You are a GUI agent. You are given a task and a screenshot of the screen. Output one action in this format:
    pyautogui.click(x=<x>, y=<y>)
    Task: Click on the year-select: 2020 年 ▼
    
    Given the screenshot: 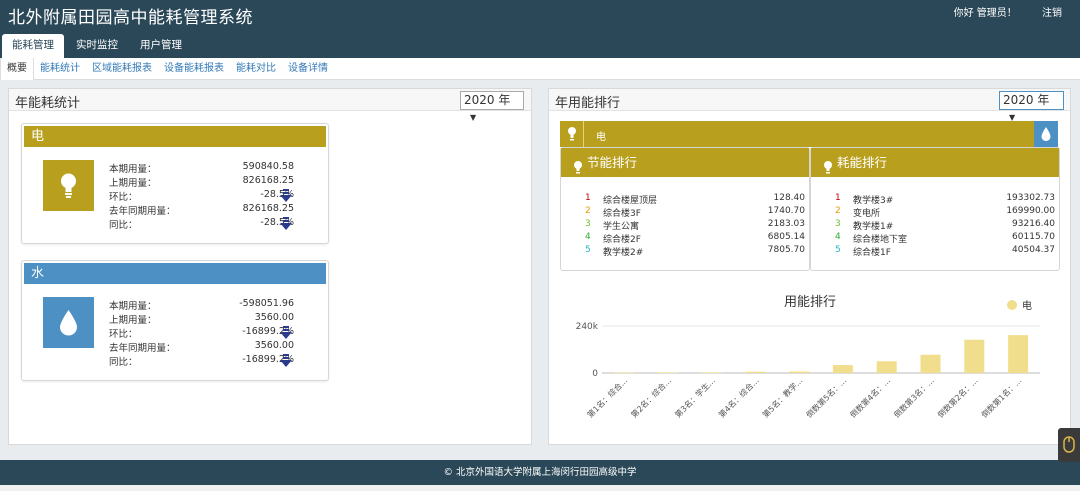 What is the action you would take?
    pyautogui.click(x=492, y=106)
    